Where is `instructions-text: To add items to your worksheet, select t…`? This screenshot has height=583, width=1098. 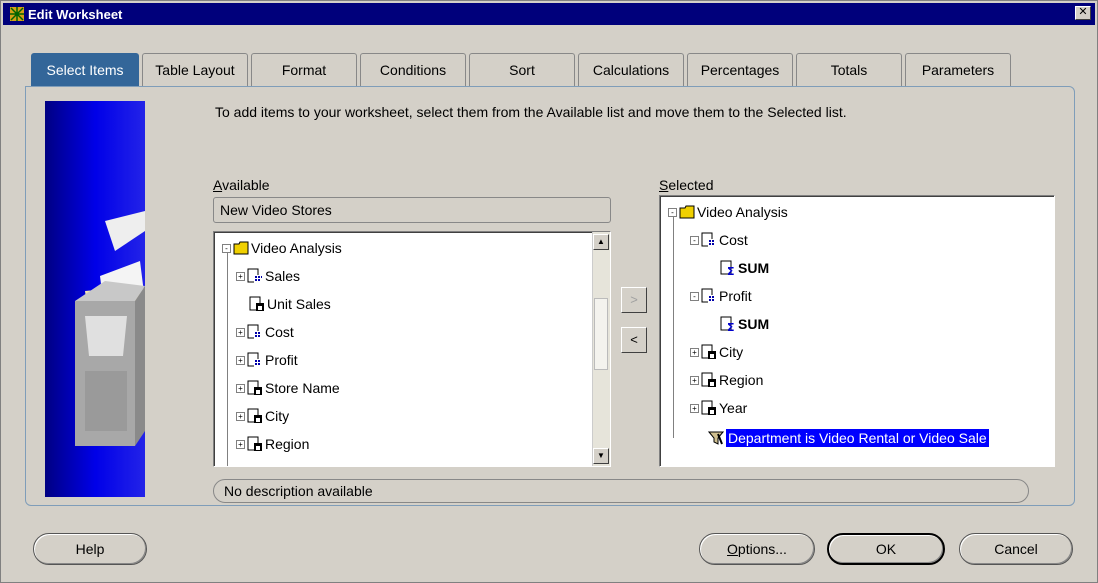 instructions-text: To add items to your worksheet, select t… is located at coordinates (531, 112).